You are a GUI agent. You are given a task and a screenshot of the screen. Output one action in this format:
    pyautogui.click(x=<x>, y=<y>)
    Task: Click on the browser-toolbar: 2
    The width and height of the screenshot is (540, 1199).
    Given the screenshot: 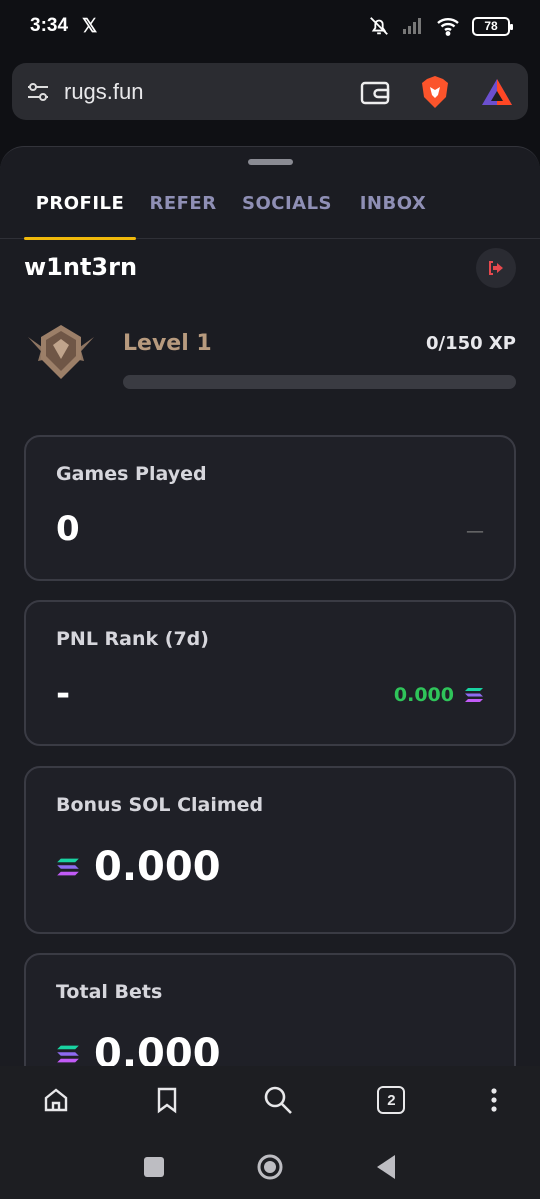 What is the action you would take?
    pyautogui.click(x=270, y=1100)
    